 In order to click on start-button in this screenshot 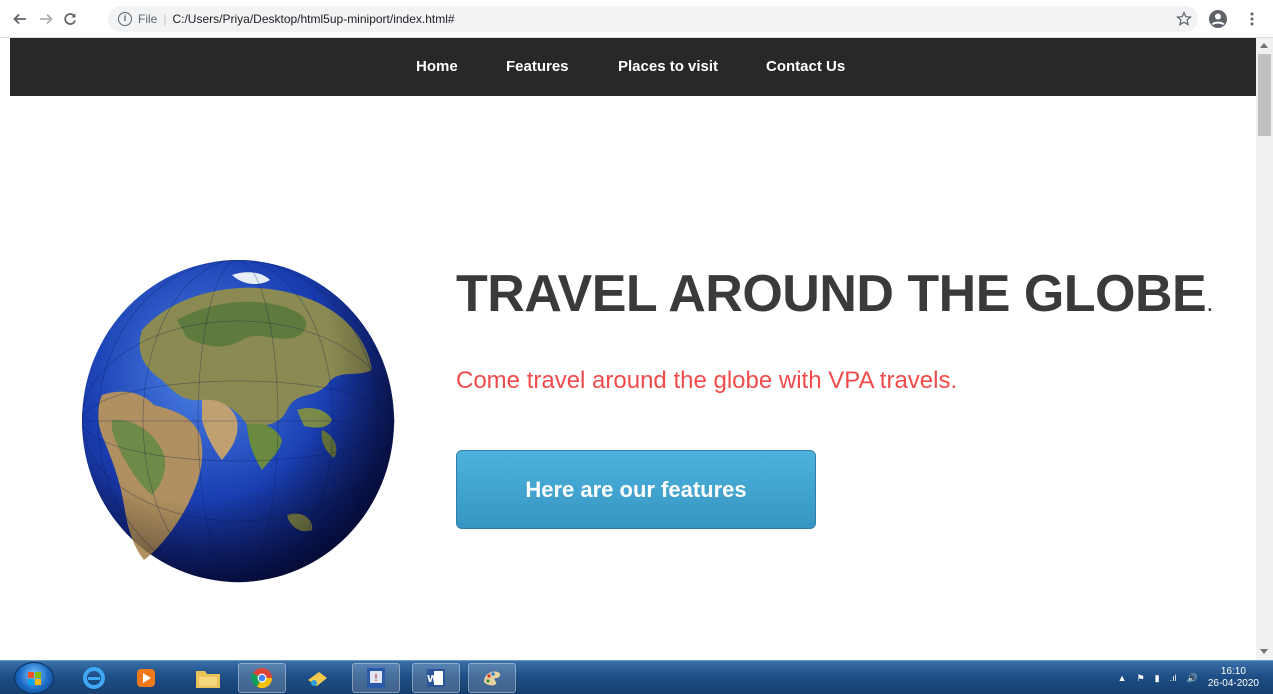, I will do `click(34, 678)`.